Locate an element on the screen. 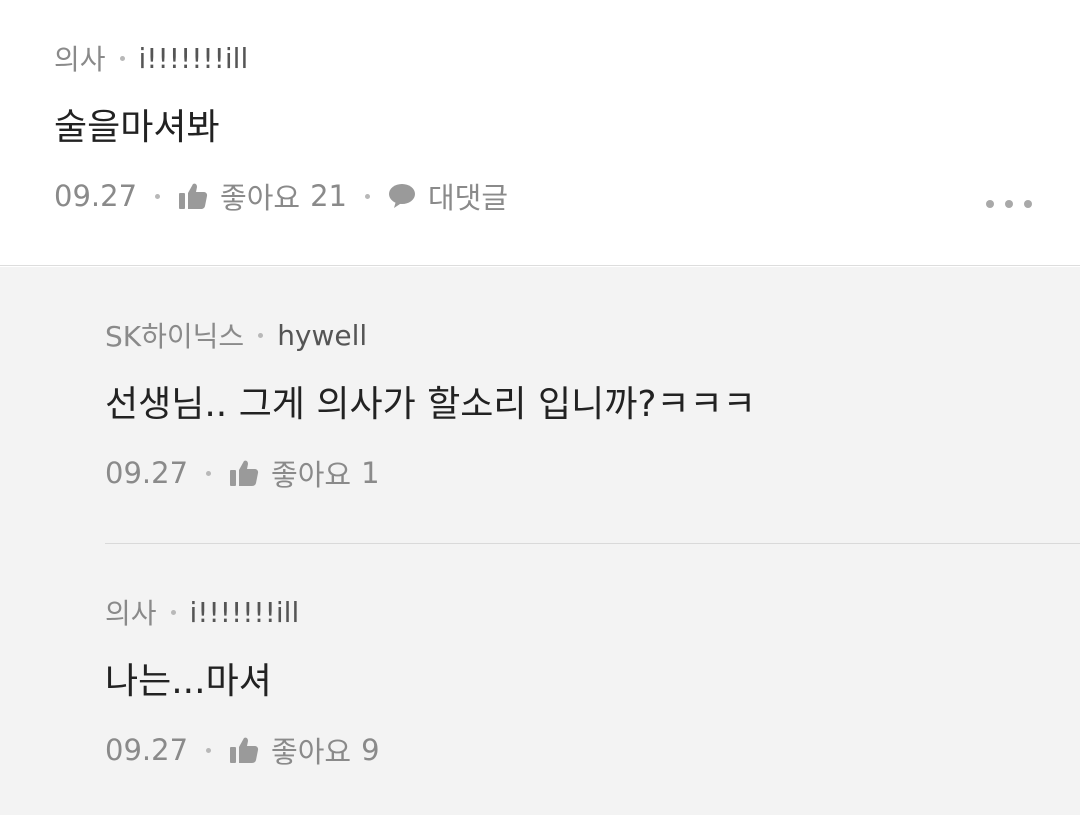 The image size is (1080, 815). reply-button: 대댓글 is located at coordinates (448, 196).